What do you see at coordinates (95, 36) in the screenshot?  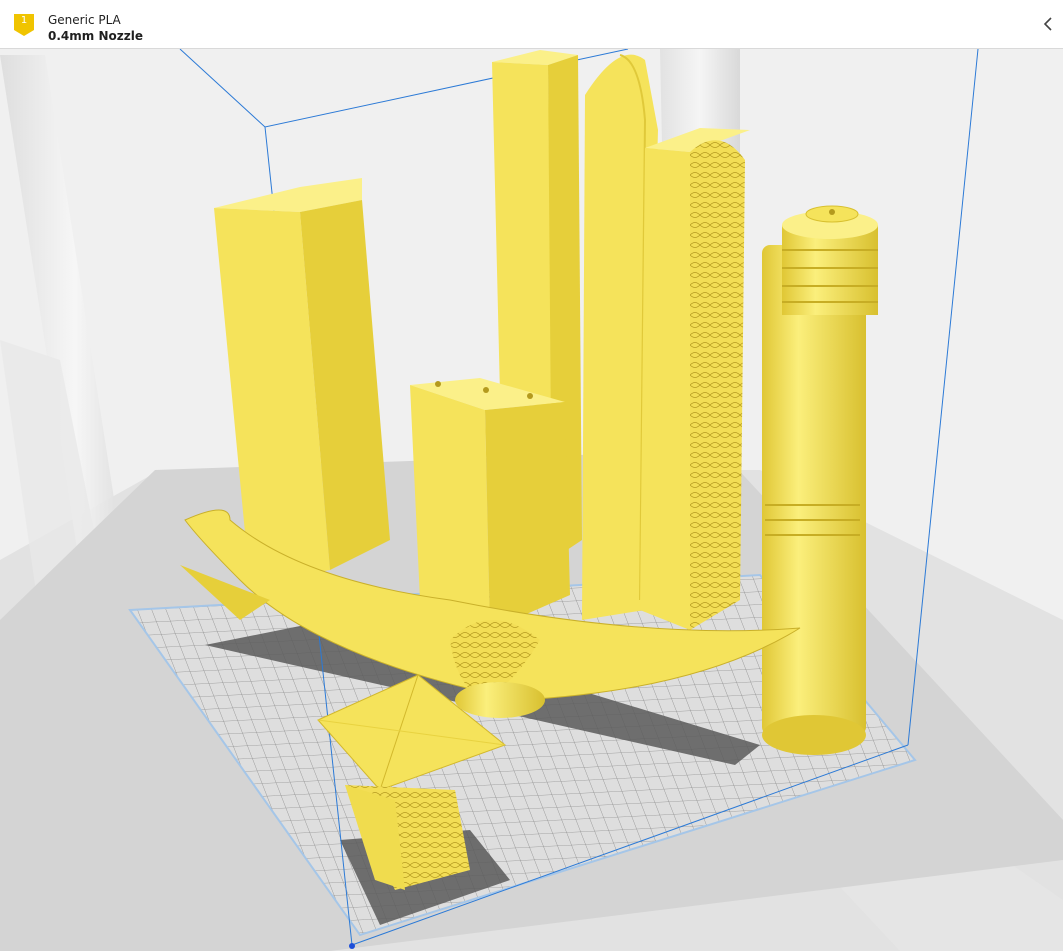 I see `nozzle-name: 0.4mm Nozzle` at bounding box center [95, 36].